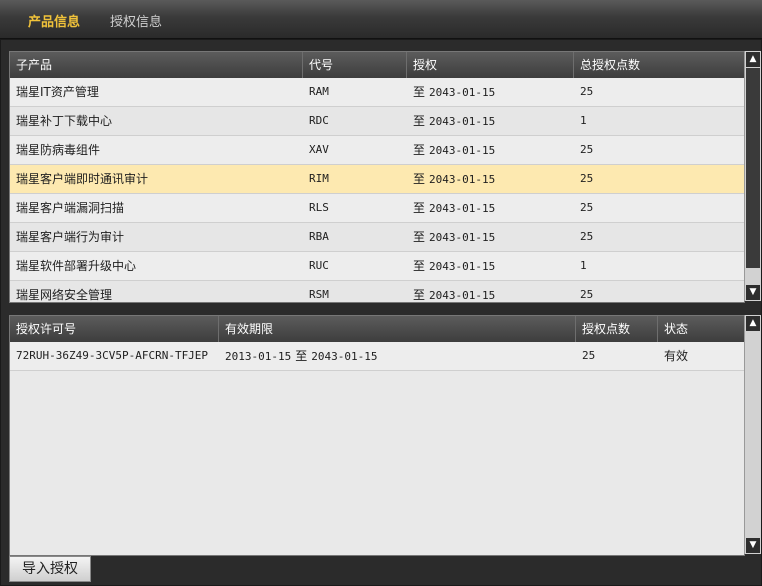 This screenshot has height=586, width=762. I want to click on products-scrollbar: ▲ ▼, so click(752, 176).